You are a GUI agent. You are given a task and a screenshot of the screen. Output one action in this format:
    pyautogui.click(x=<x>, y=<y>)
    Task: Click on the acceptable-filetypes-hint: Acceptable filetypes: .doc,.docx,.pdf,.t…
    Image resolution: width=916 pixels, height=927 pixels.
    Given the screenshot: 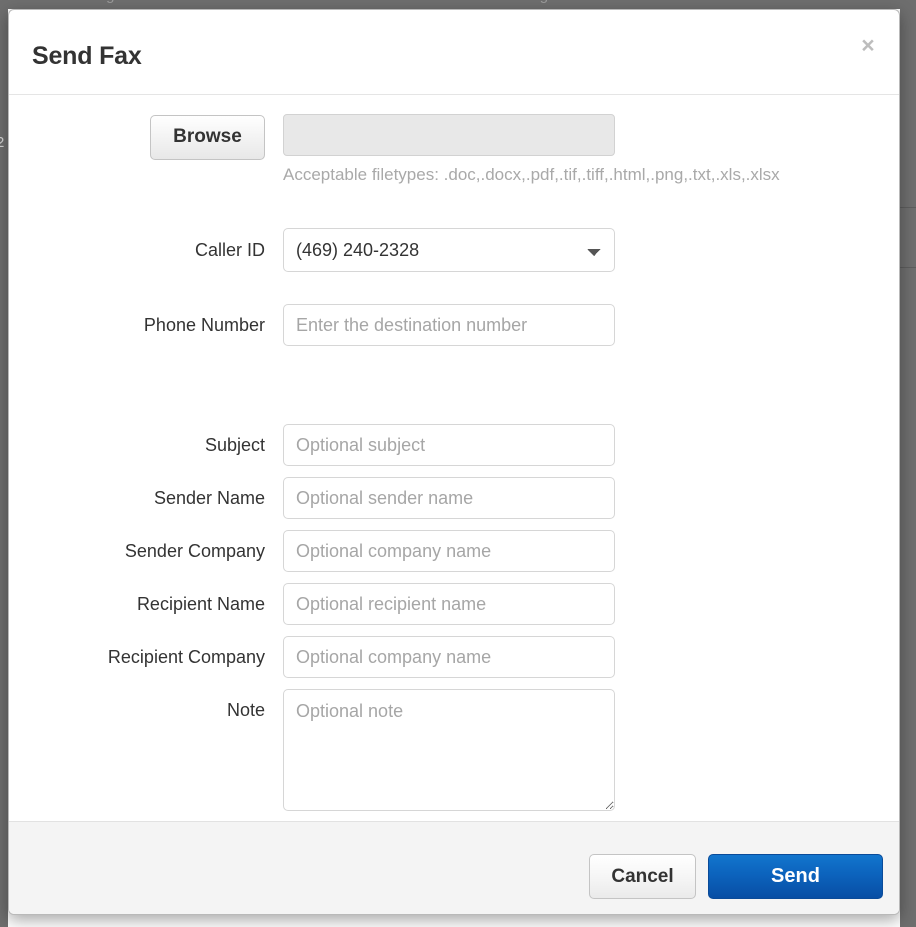 What is the action you would take?
    pyautogui.click(x=531, y=174)
    